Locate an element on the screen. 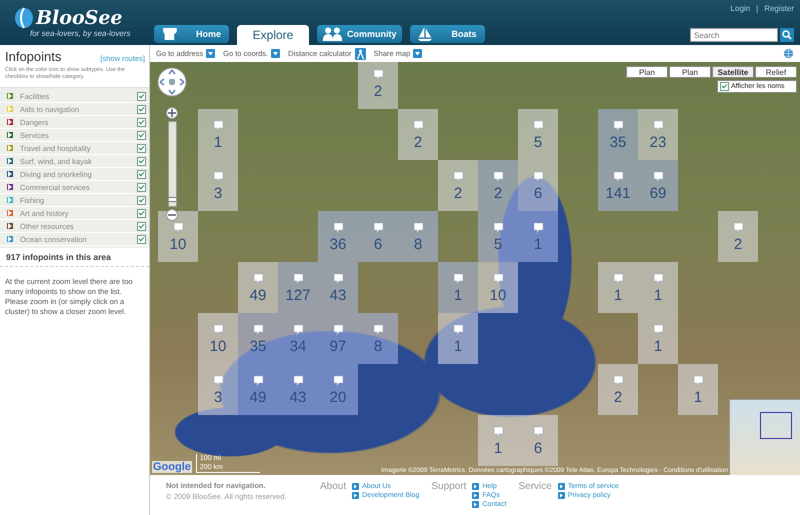 The width and height of the screenshot is (800, 515). account-link: Register is located at coordinates (779, 8).